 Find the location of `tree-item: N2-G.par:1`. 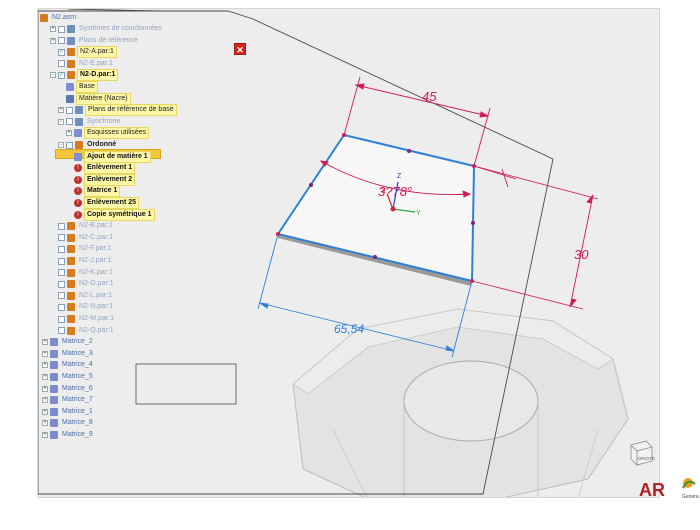

tree-item: N2-G.par:1 is located at coordinates (83, 284).